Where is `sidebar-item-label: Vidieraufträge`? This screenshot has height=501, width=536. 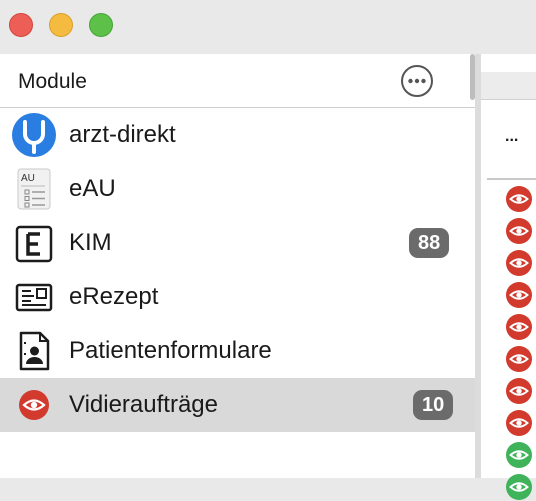 sidebar-item-label: Vidieraufträge is located at coordinates (143, 404).